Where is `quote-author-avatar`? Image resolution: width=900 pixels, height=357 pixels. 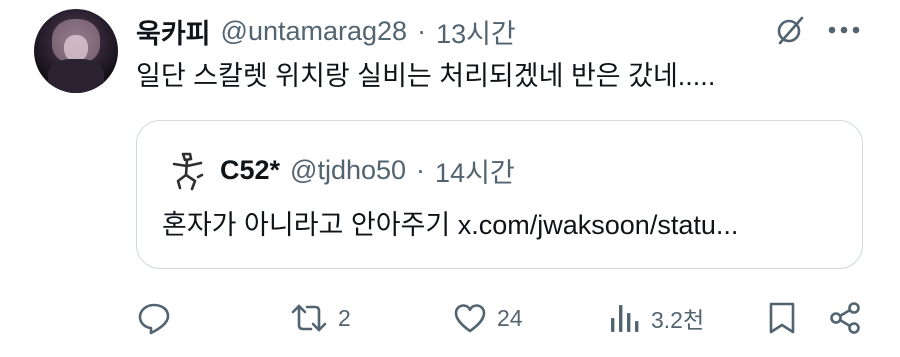 quote-author-avatar is located at coordinates (187, 171).